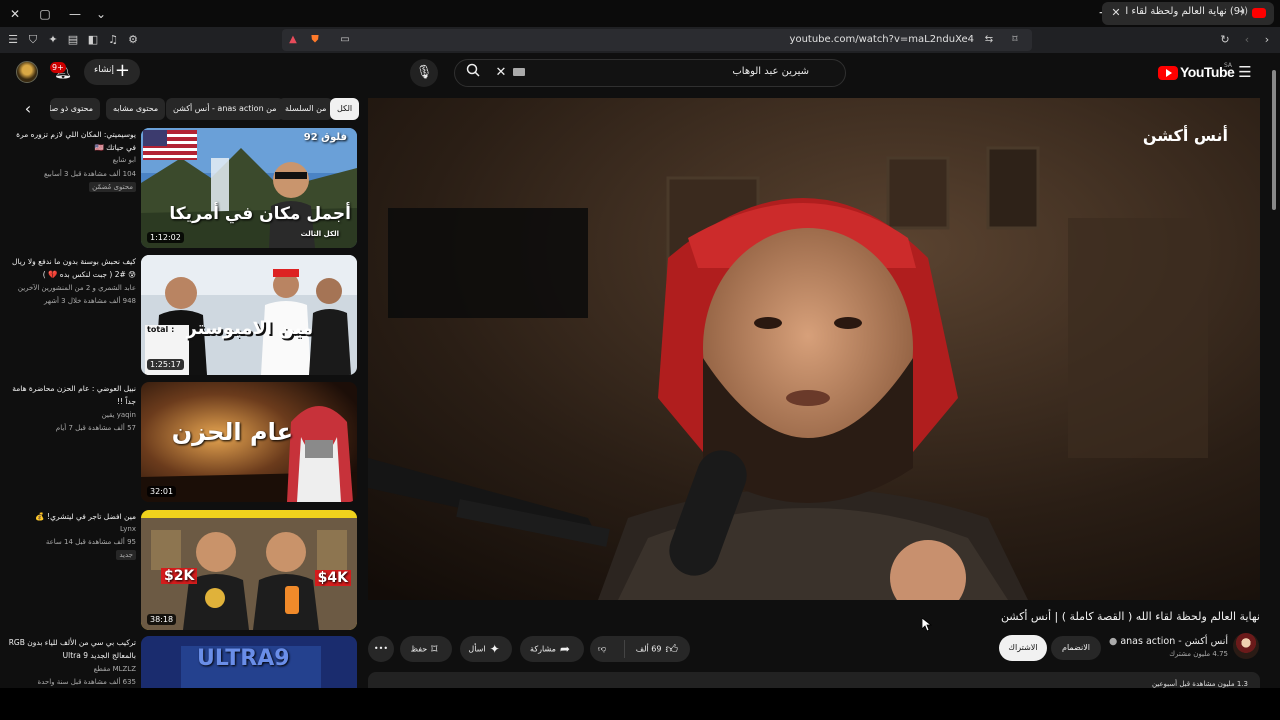  Describe the element at coordinates (477, 649) in the screenshot. I see `ask-label: اسأل` at that location.